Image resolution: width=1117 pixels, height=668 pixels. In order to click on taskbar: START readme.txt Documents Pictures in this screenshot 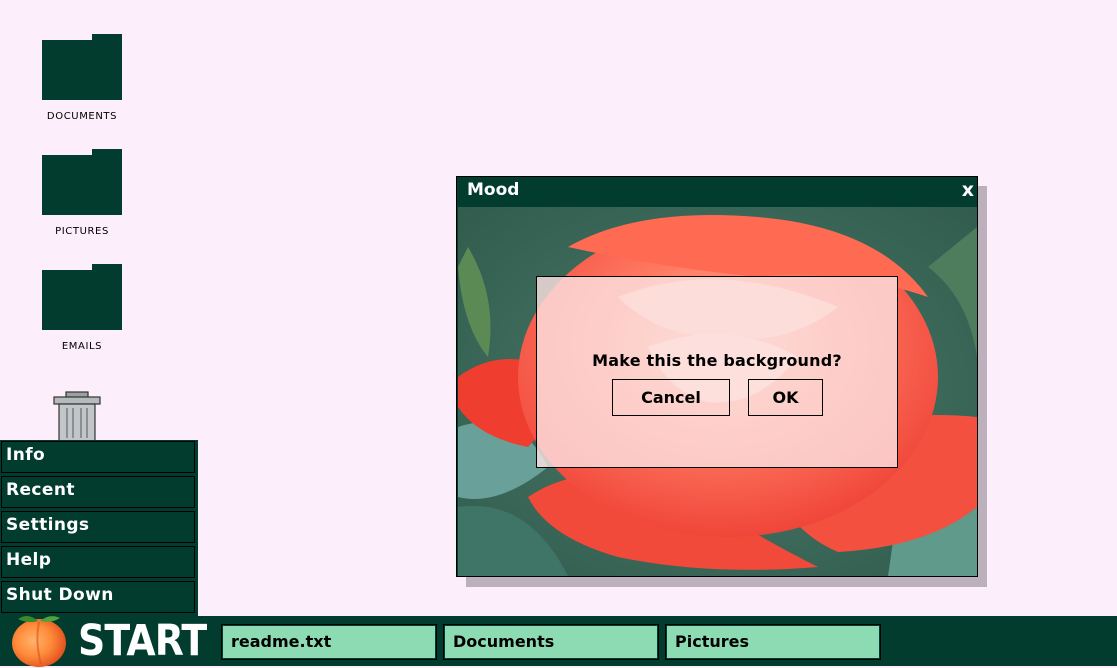, I will do `click(558, 641)`.